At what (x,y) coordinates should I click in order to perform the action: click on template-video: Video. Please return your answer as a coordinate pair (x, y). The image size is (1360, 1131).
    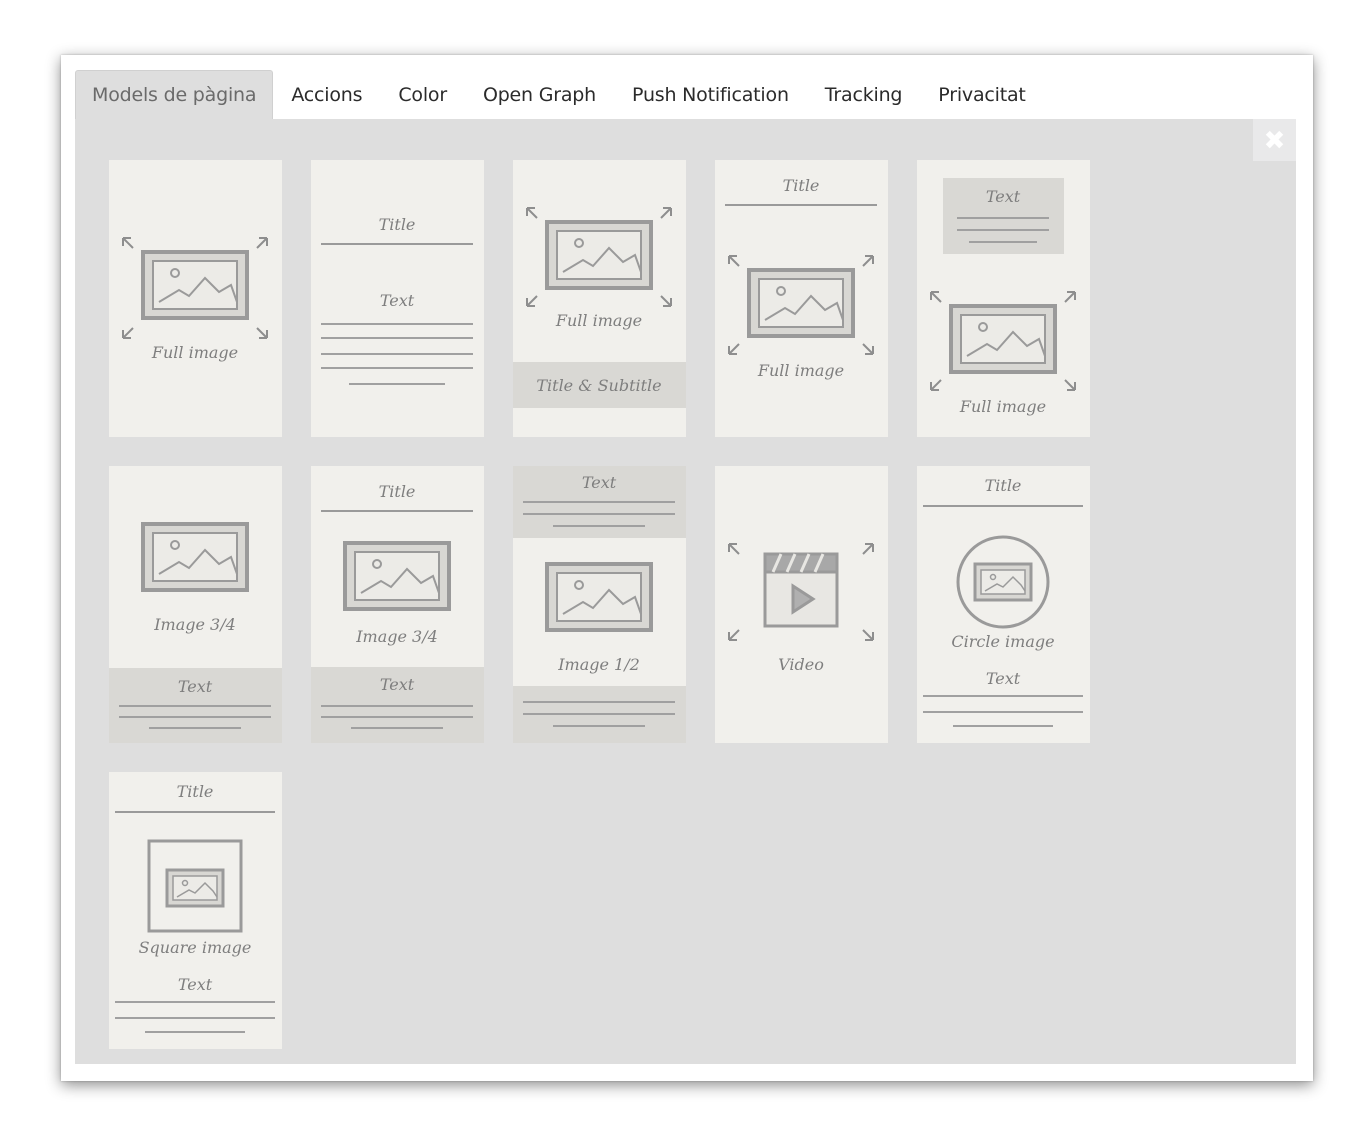
    Looking at the image, I should click on (801, 604).